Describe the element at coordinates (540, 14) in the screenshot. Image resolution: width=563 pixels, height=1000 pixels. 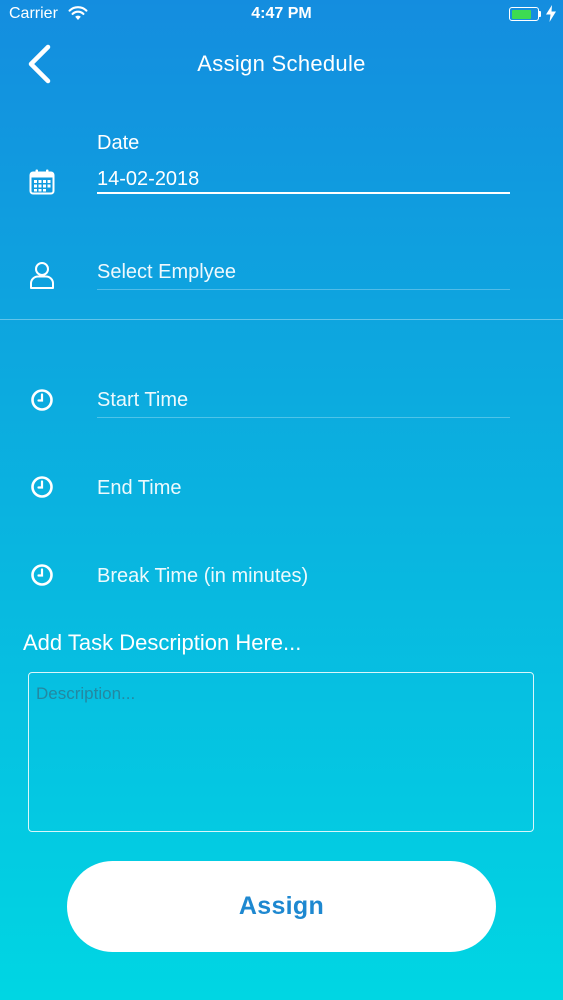
I see `battery-nub` at that location.